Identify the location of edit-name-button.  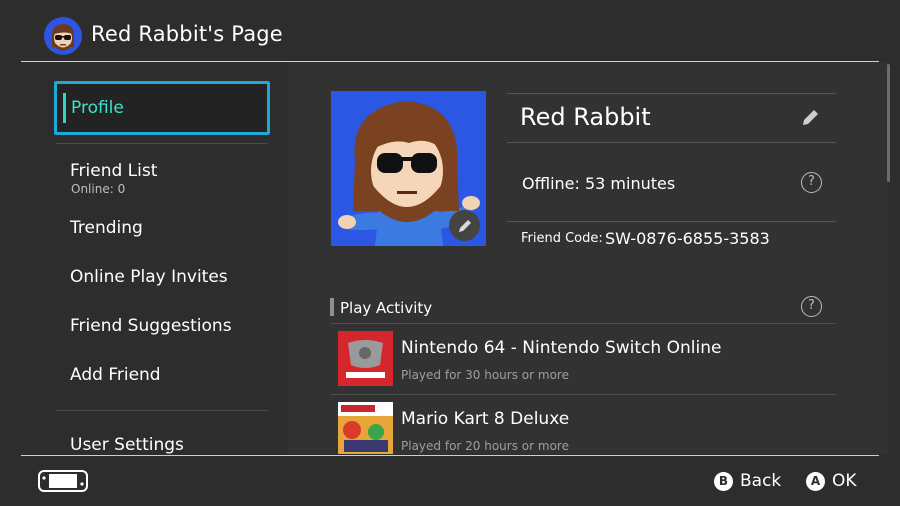
(811, 119).